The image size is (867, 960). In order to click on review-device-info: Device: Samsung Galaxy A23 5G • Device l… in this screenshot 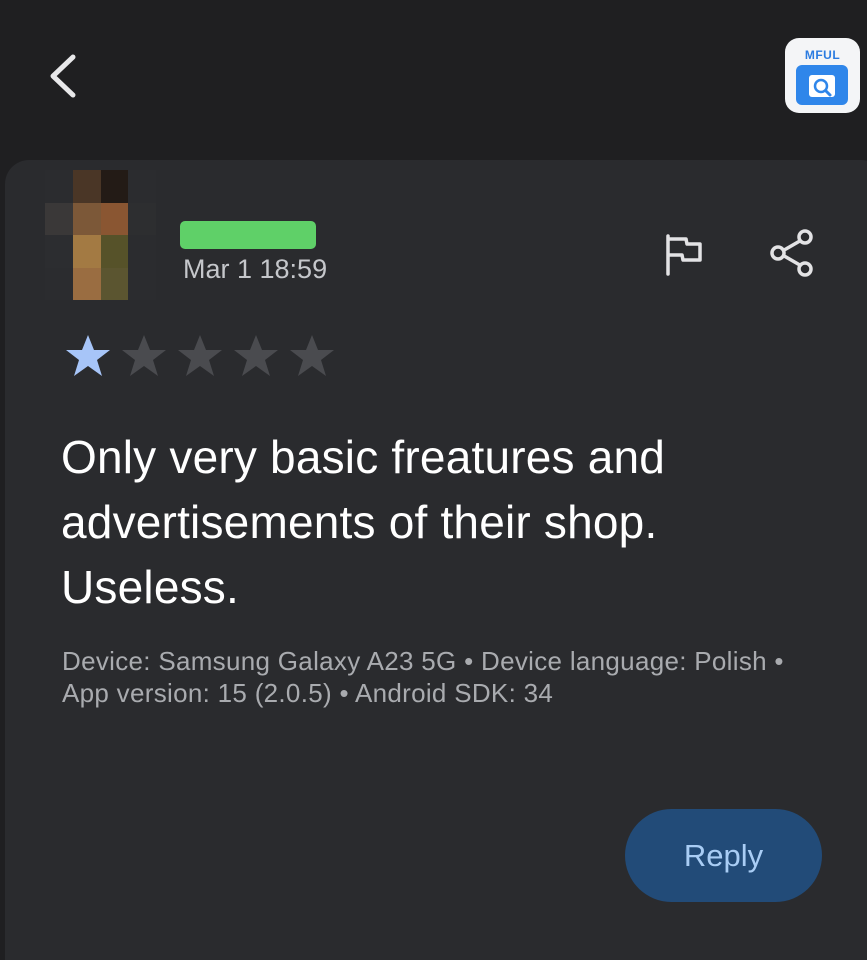, I will do `click(447, 677)`.